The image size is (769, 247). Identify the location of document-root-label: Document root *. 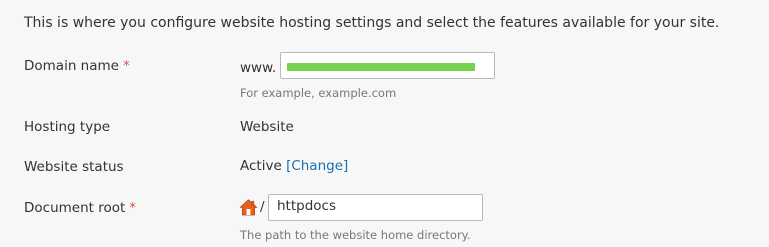
(80, 208).